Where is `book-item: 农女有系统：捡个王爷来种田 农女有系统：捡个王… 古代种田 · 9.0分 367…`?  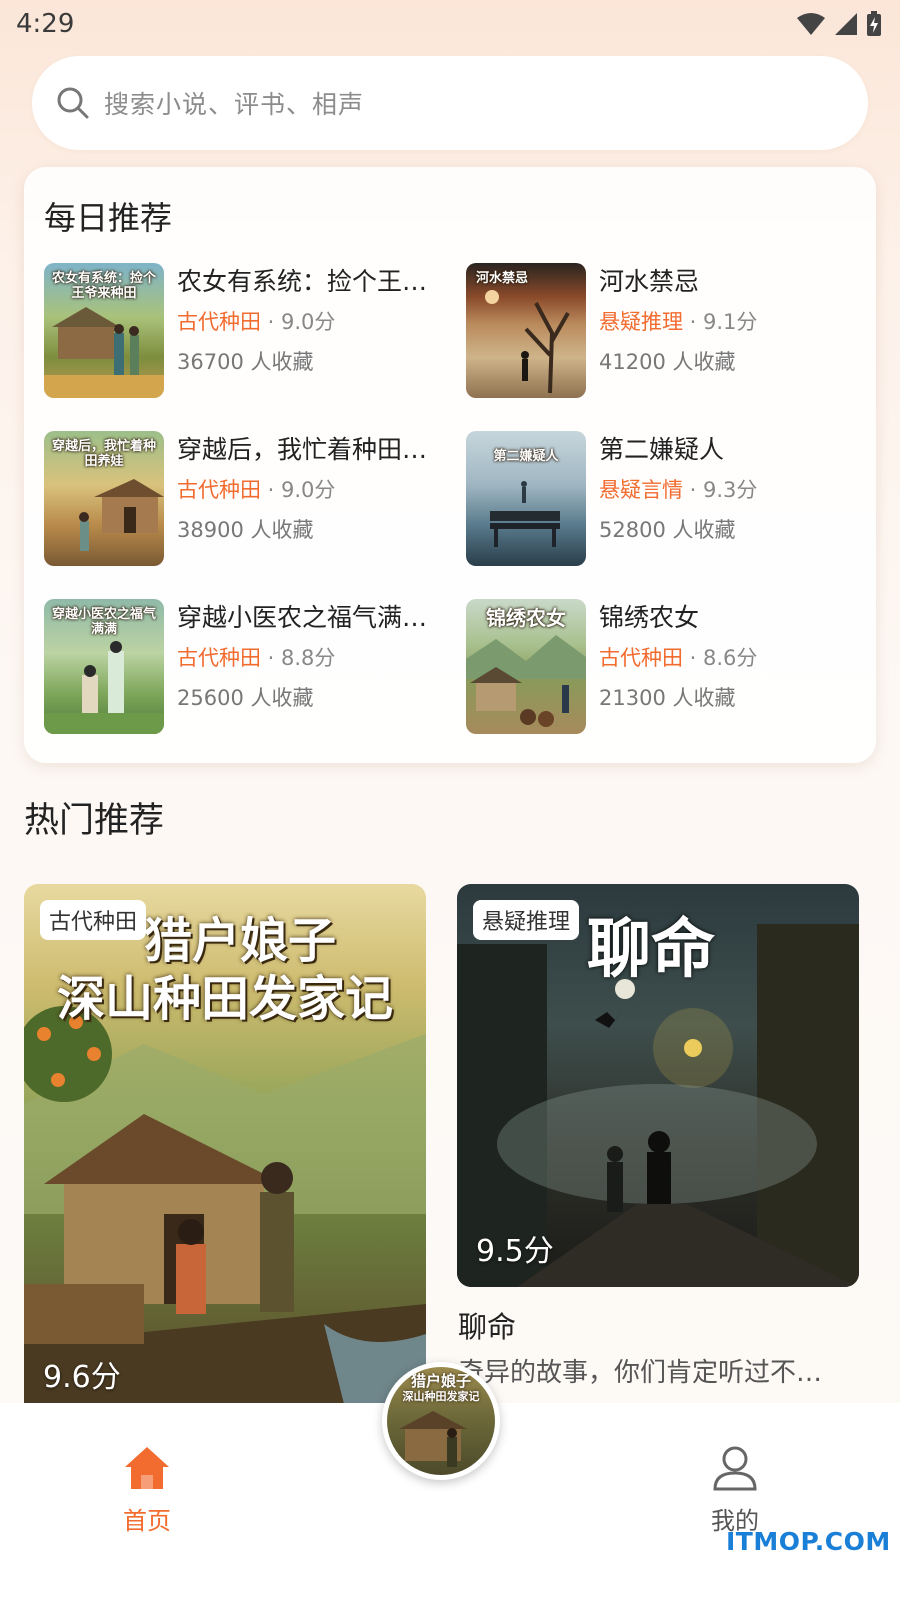 book-item: 农女有系统：捡个王爷来种田 农女有系统：捡个王… 古代种田 · 9.0分 367… is located at coordinates (255, 330).